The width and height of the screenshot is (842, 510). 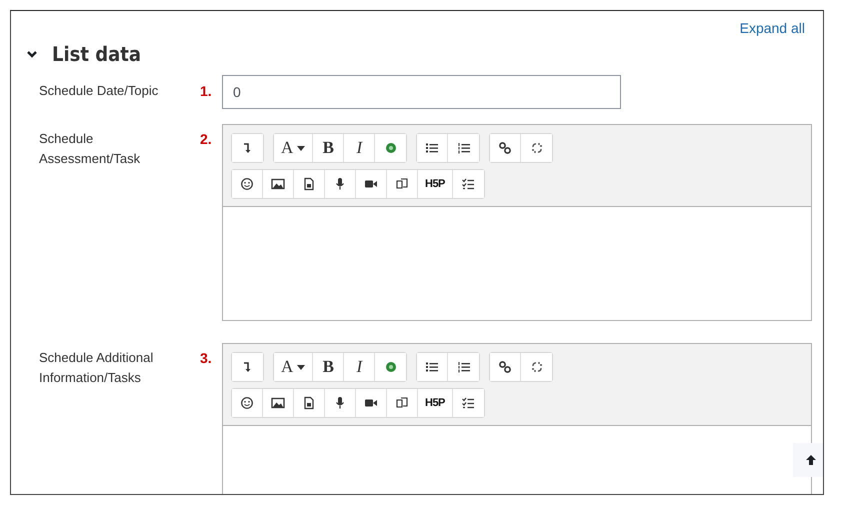 I want to click on section-heading: List data, so click(x=96, y=54).